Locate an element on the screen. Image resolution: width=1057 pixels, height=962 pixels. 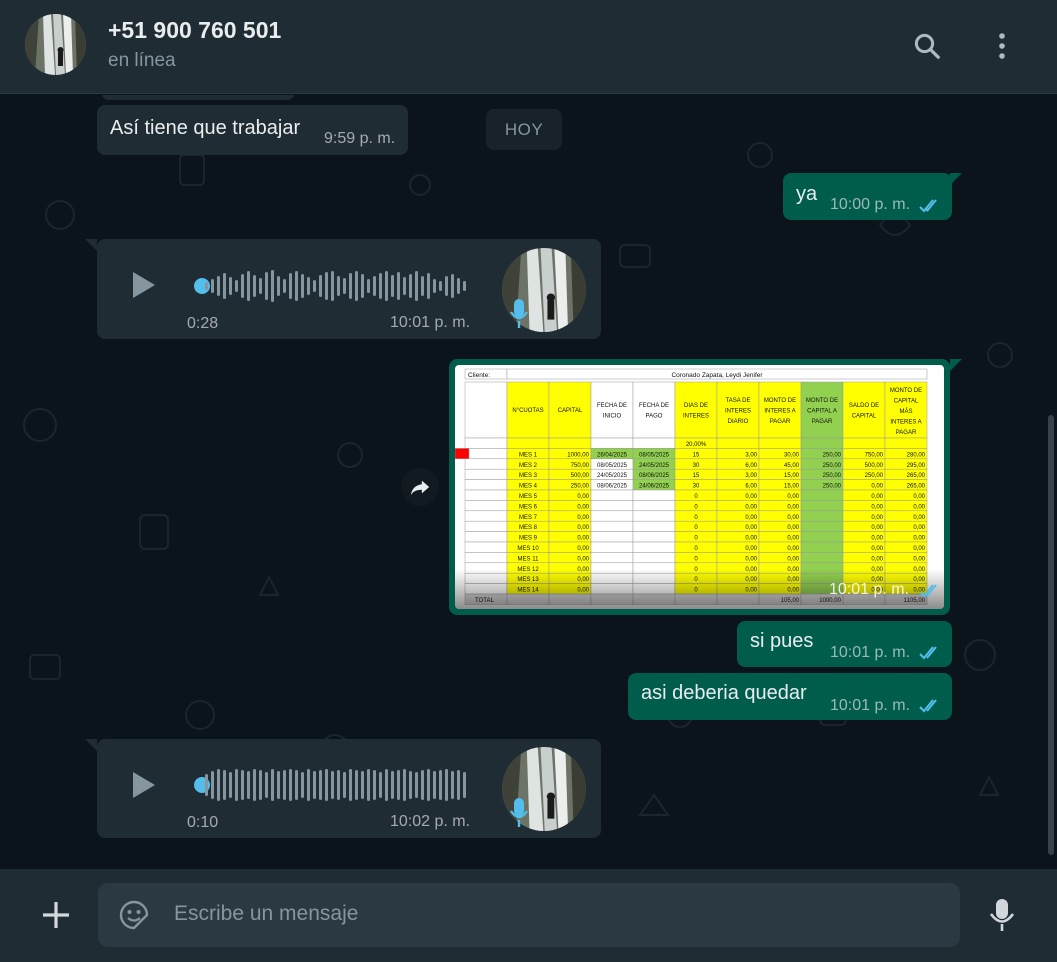
outgoing-message-bubble: si pues 10:01 p. m. is located at coordinates (844, 644).